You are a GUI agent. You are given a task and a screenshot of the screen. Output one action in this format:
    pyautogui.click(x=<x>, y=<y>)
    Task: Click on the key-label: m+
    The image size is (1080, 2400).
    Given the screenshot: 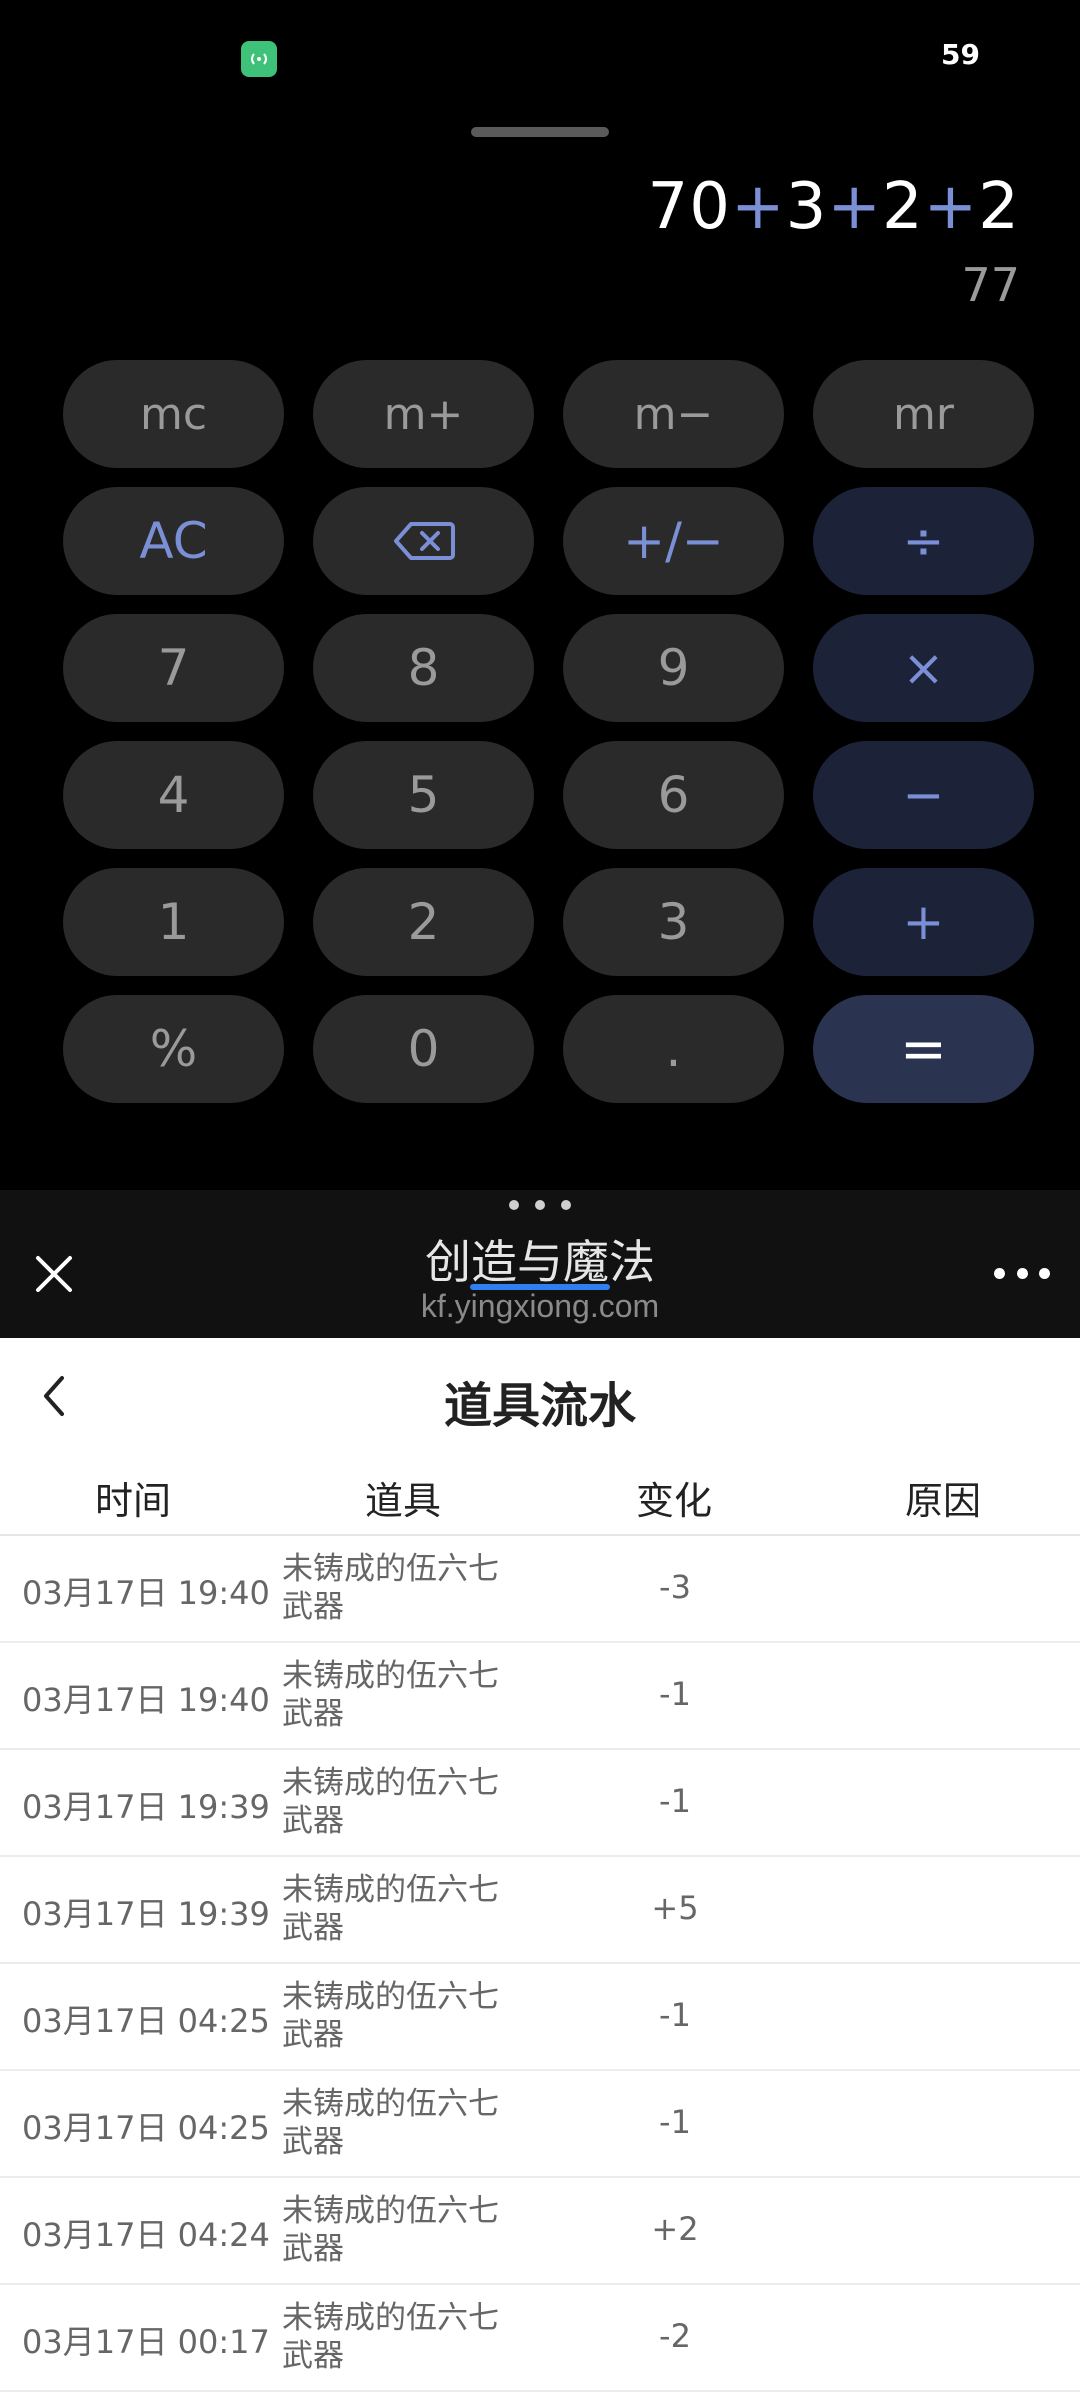 What is the action you would take?
    pyautogui.click(x=423, y=414)
    